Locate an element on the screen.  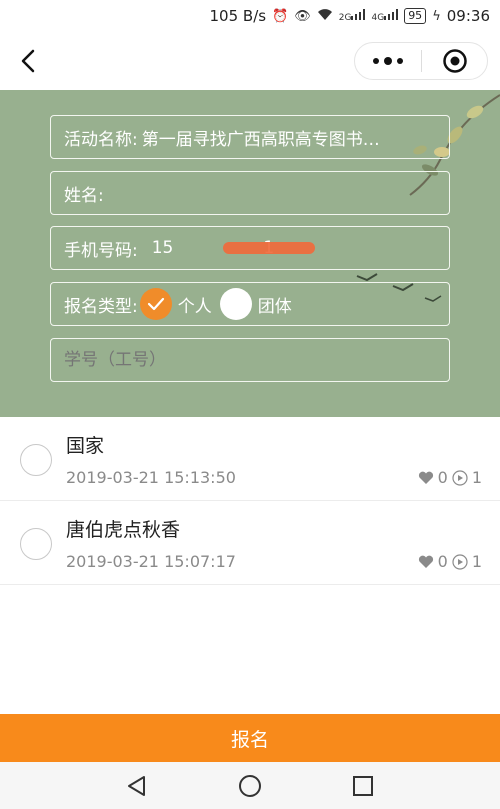
chevron-left-icon is located at coordinates (28, 61).